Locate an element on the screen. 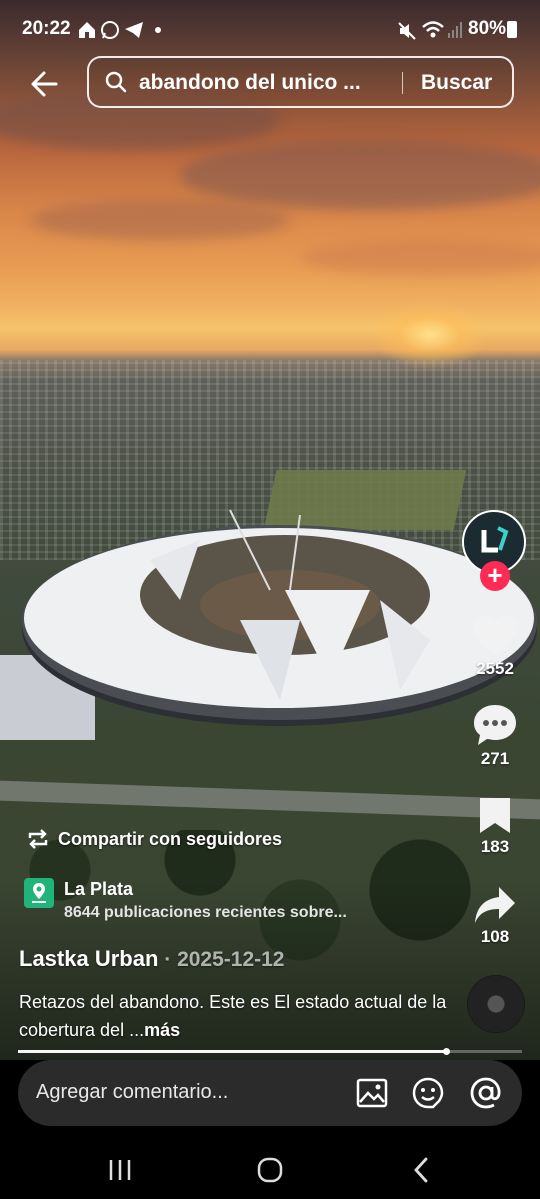  nav-back-icon is located at coordinates (422, 1170).